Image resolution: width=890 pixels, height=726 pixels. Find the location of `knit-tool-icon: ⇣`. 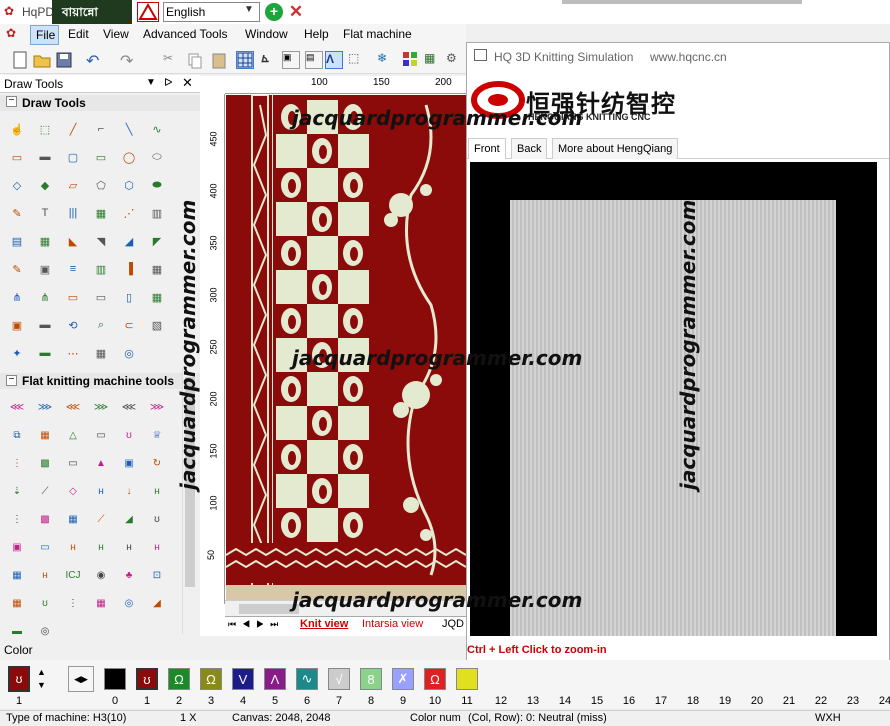

knit-tool-icon: ⇣ is located at coordinates (17, 491).